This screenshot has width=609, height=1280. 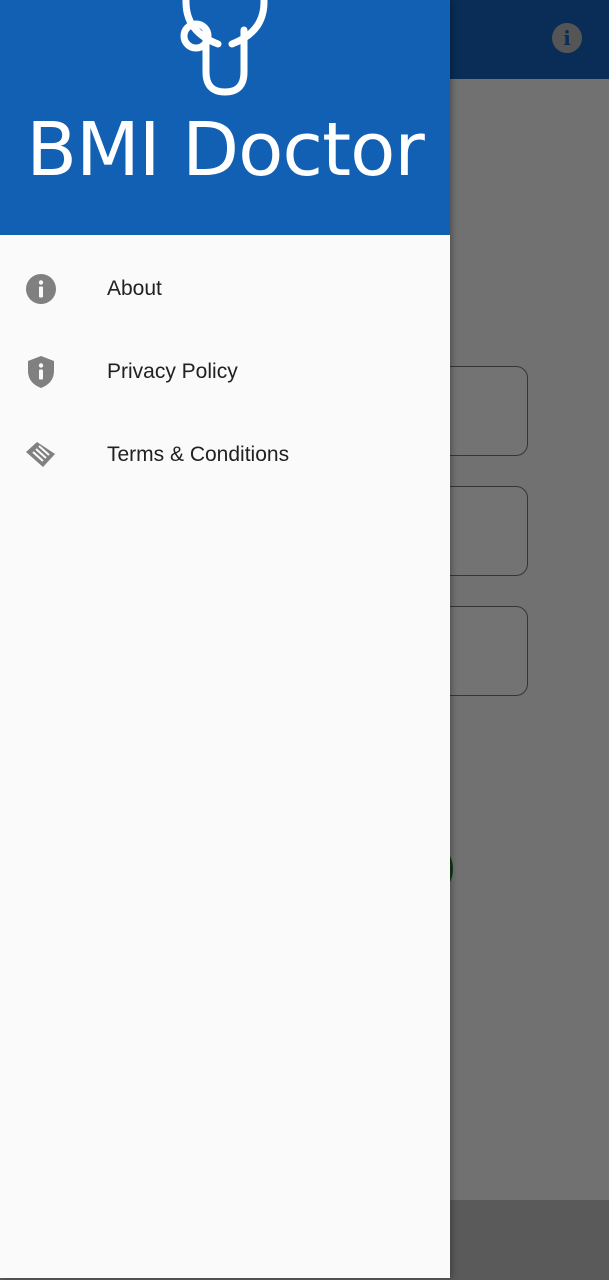 I want to click on drawer-header: BMI Doctor, so click(x=225, y=117).